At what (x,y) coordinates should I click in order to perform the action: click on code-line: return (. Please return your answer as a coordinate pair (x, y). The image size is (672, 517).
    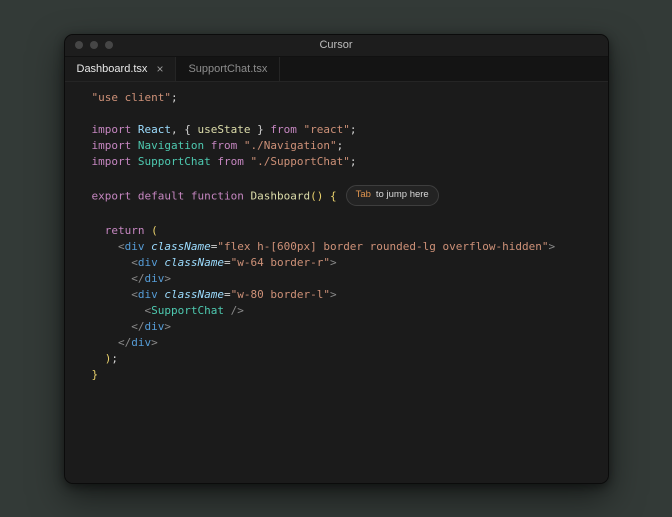
    Looking at the image, I should click on (346, 231).